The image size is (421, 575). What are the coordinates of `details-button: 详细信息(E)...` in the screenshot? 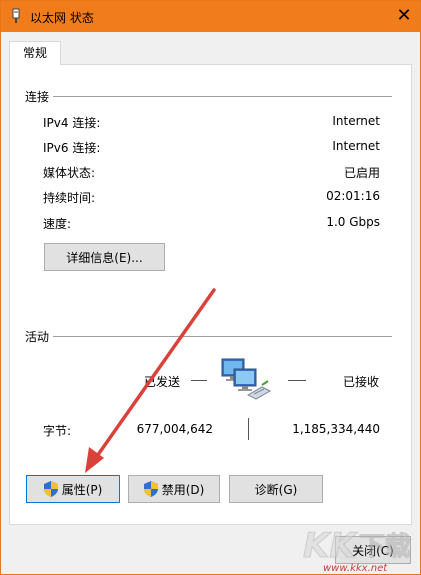 It's located at (104, 257).